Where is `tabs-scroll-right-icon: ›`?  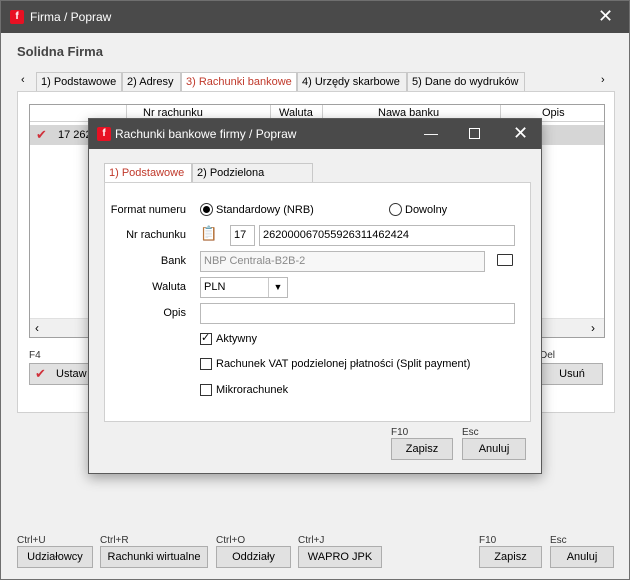 tabs-scroll-right-icon: › is located at coordinates (603, 80).